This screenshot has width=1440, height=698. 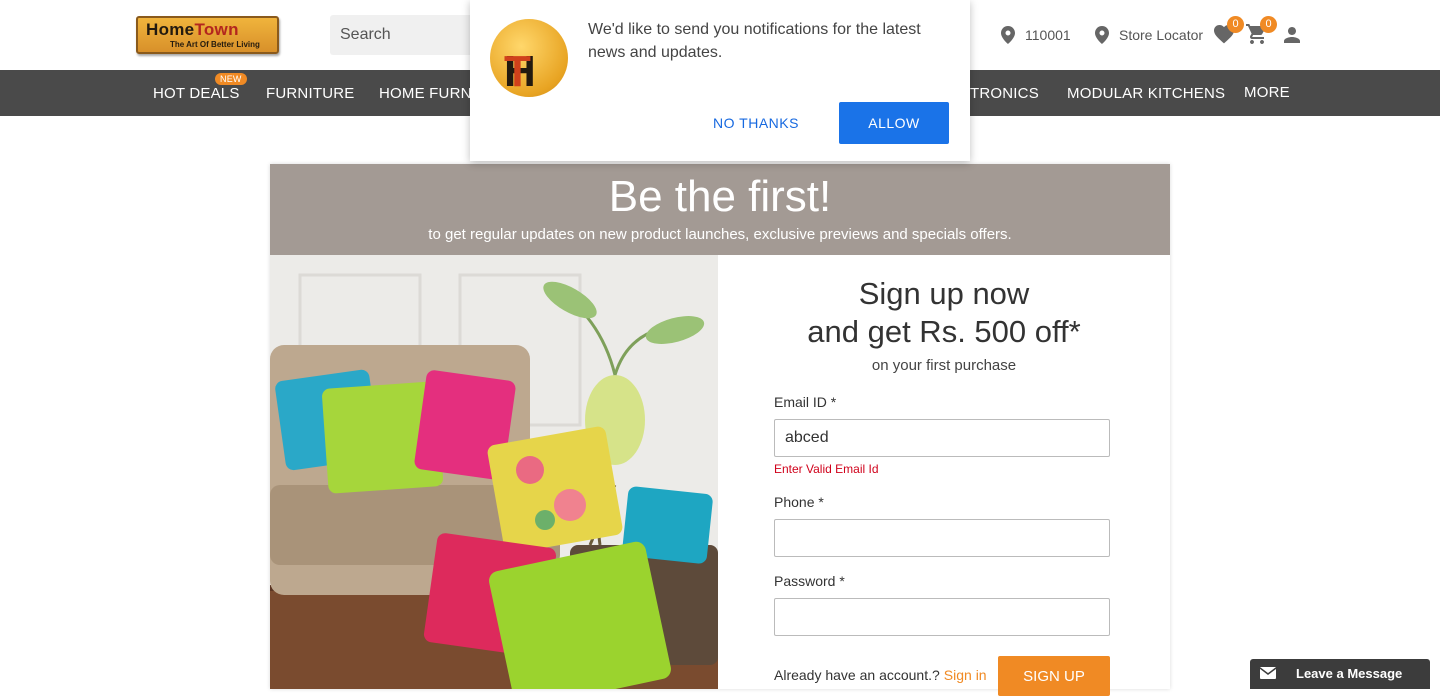 What do you see at coordinates (215, 44) in the screenshot?
I see `logo-tagline: The Art Of Better Living` at bounding box center [215, 44].